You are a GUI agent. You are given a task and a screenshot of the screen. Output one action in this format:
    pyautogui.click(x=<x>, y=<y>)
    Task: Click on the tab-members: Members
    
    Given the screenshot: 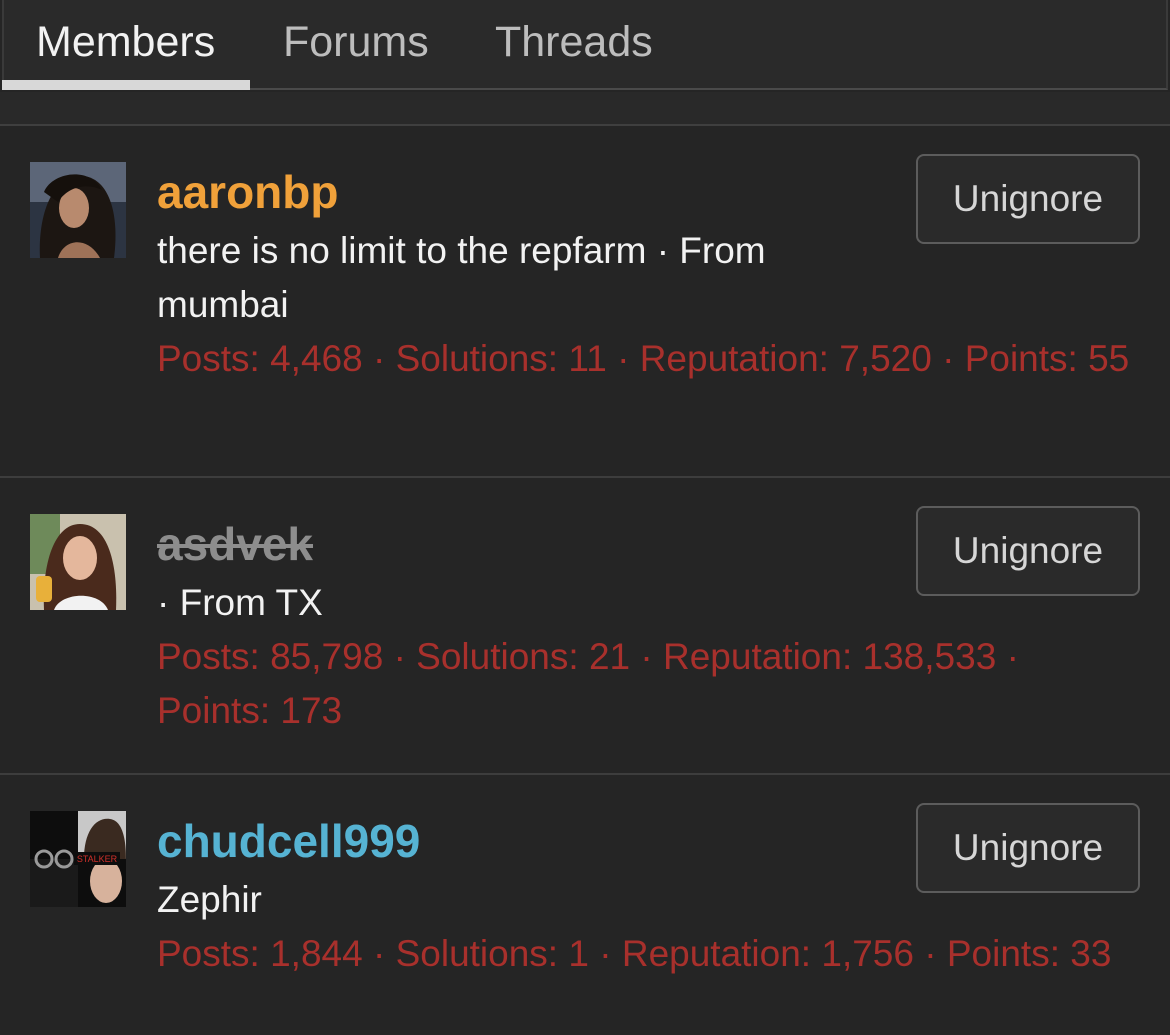 What is the action you would take?
    pyautogui.click(x=125, y=44)
    